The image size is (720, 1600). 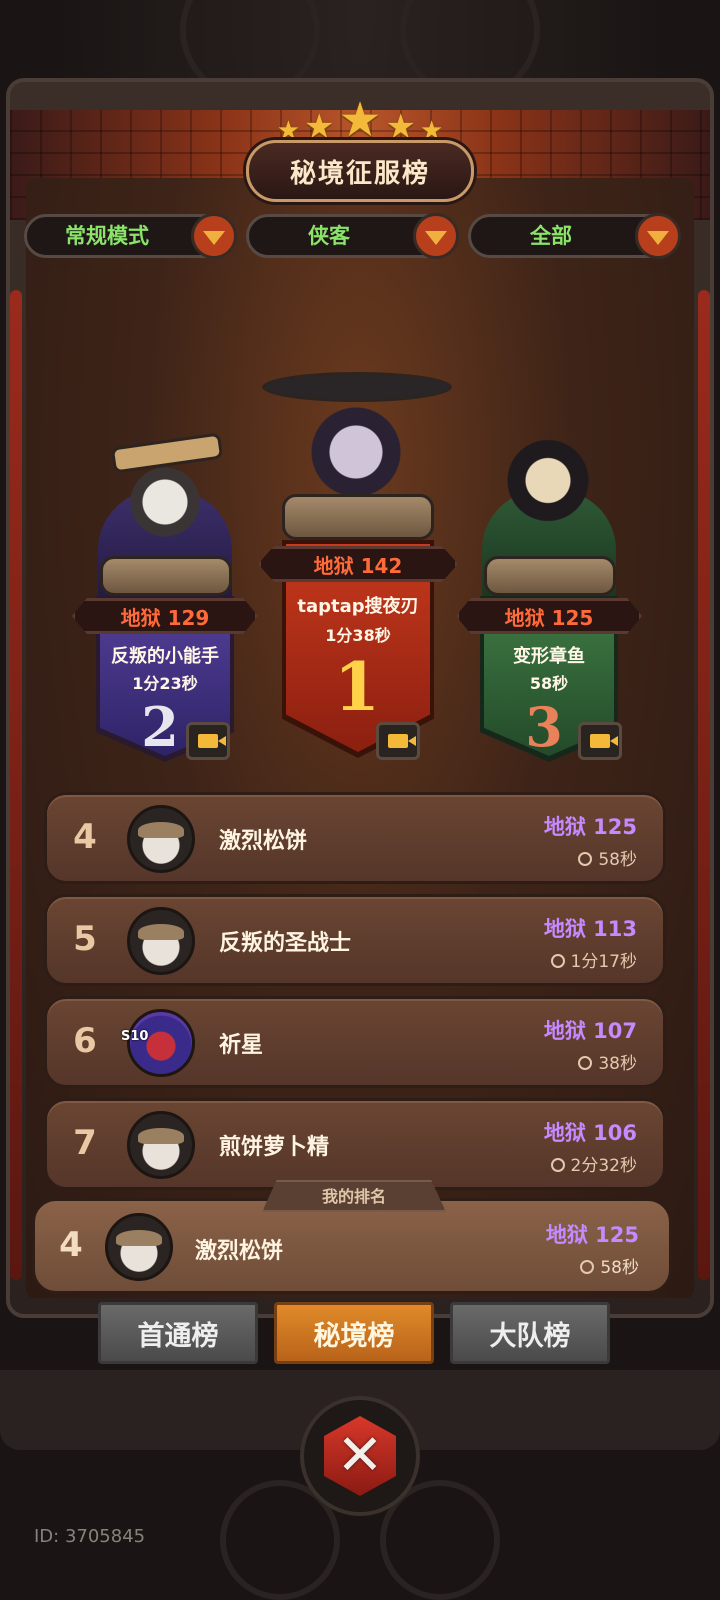 What do you see at coordinates (165, 683) in the screenshot?
I see `podium-clear-time: 1分23秒` at bounding box center [165, 683].